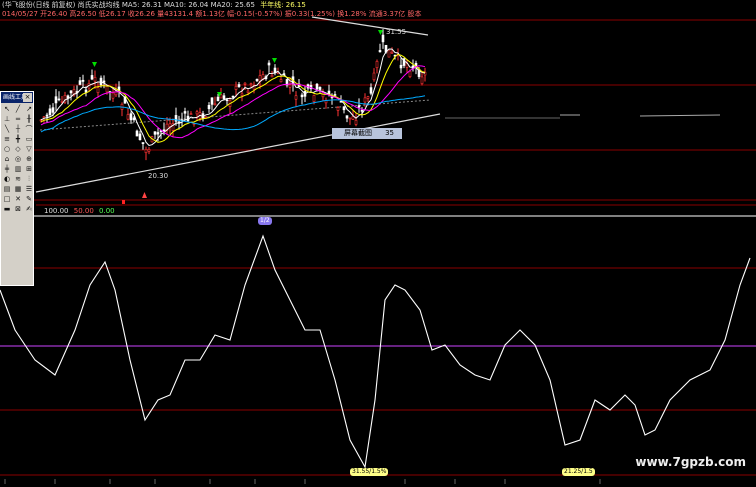  Describe the element at coordinates (7, 129) in the screenshot. I see `toolbox-tool-button: ╲` at that location.